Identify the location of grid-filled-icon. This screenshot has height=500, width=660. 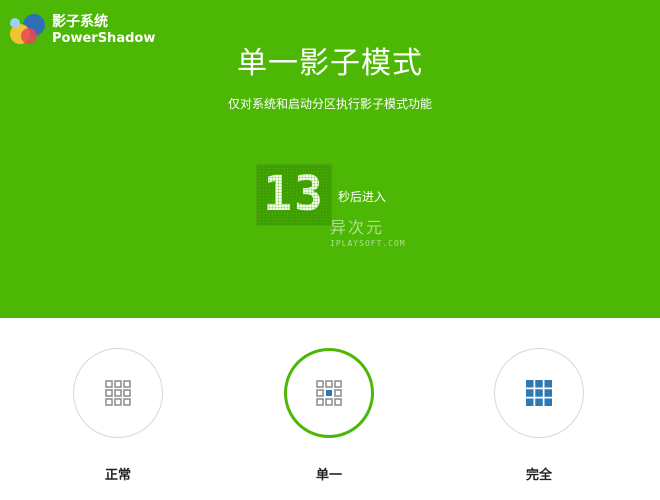
(539, 393).